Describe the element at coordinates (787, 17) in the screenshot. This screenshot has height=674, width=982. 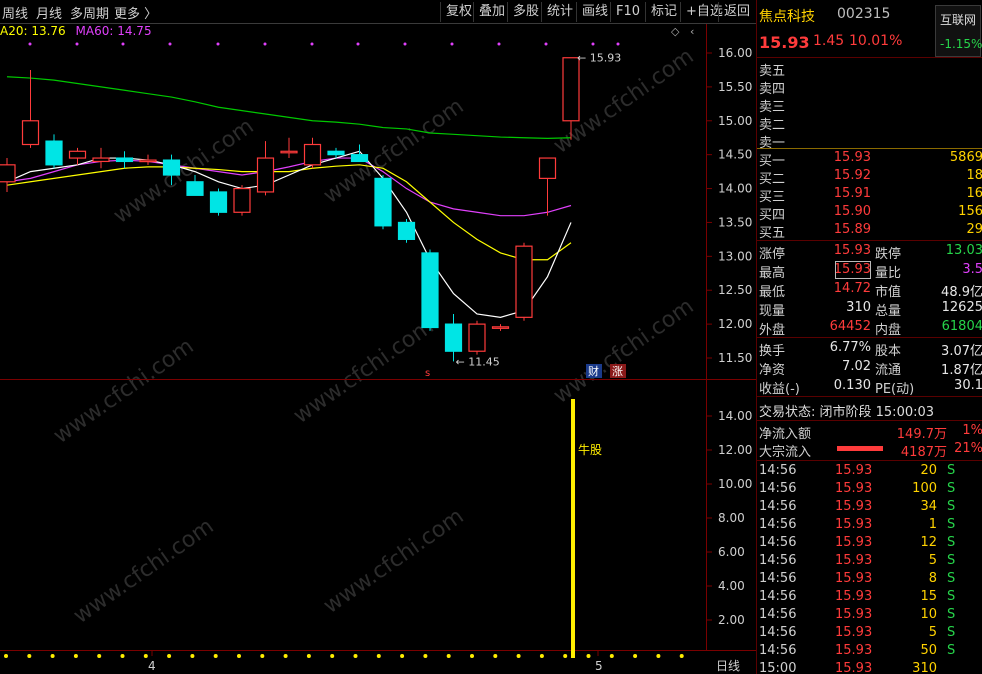
I see `stock-name: 焦点科技` at that location.